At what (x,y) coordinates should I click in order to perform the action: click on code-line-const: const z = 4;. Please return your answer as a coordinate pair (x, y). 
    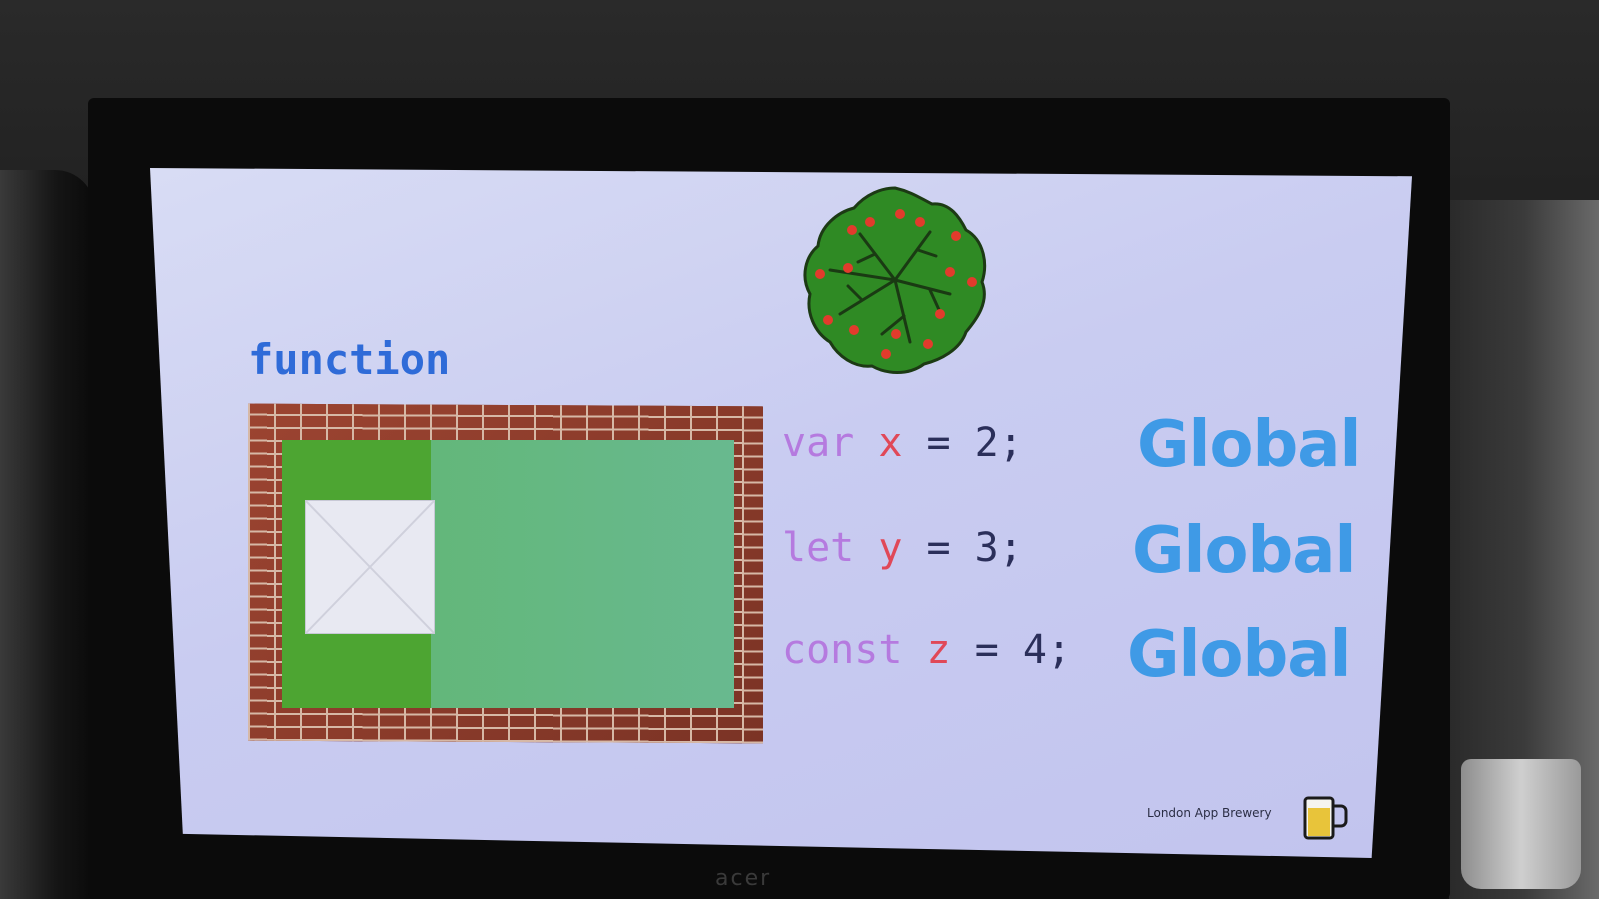
    Looking at the image, I should click on (926, 650).